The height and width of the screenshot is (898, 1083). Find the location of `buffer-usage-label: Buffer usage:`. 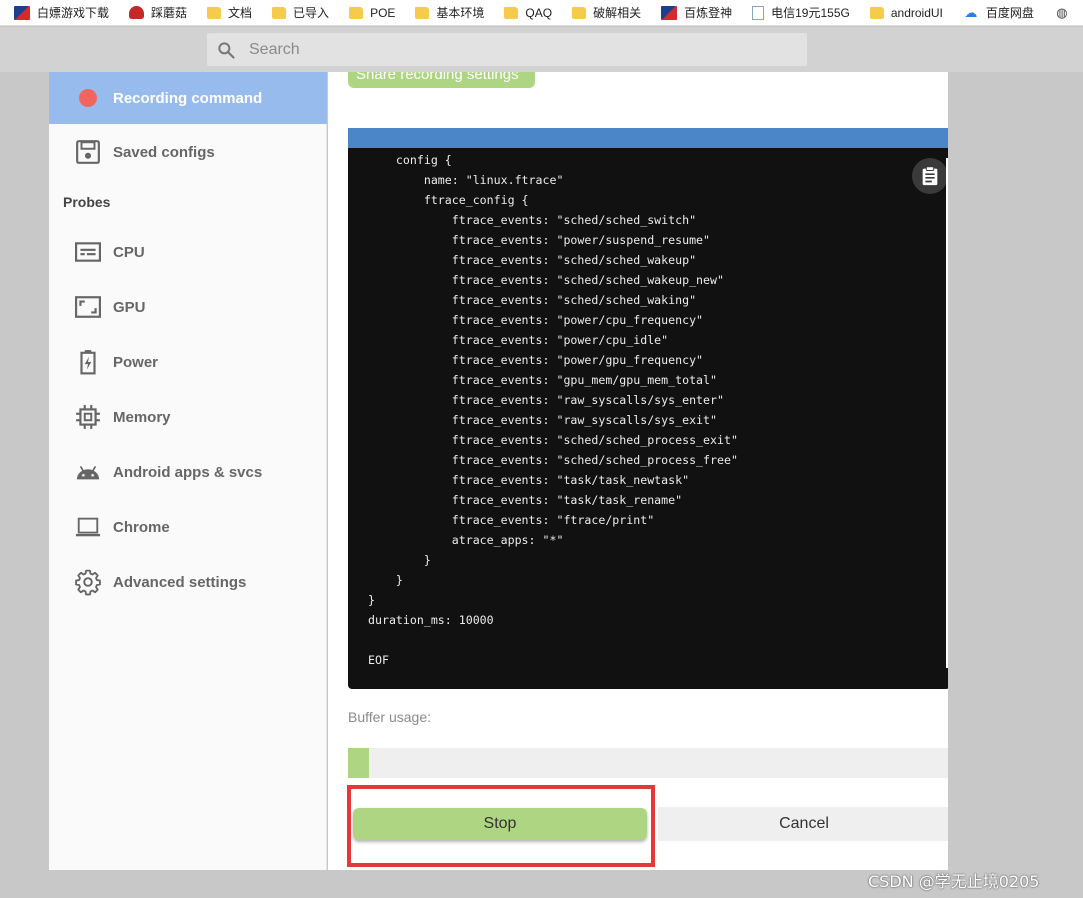

buffer-usage-label: Buffer usage: is located at coordinates (390, 717).